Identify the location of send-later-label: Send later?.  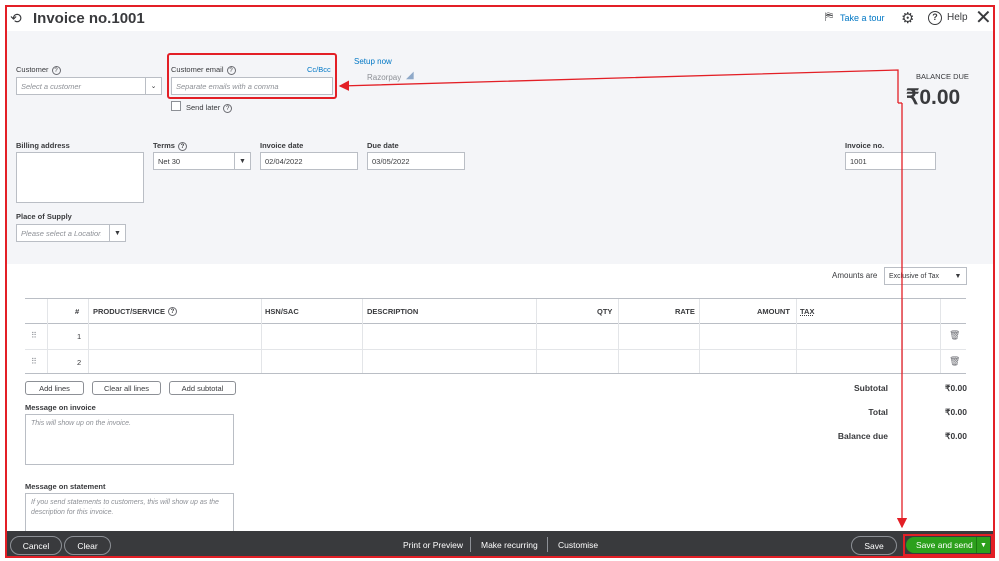
(209, 108).